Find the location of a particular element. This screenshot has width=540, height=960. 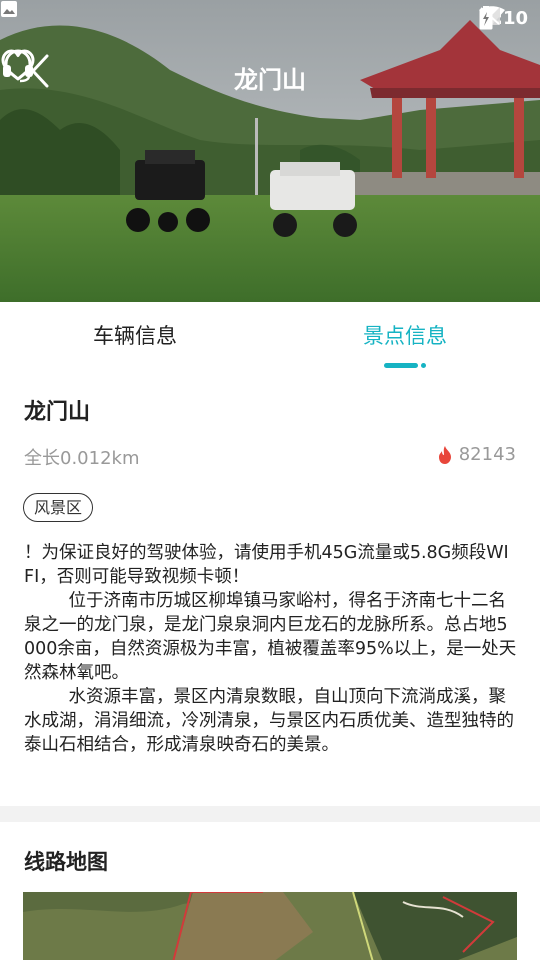

battery-icon is located at coordinates (486, 18).